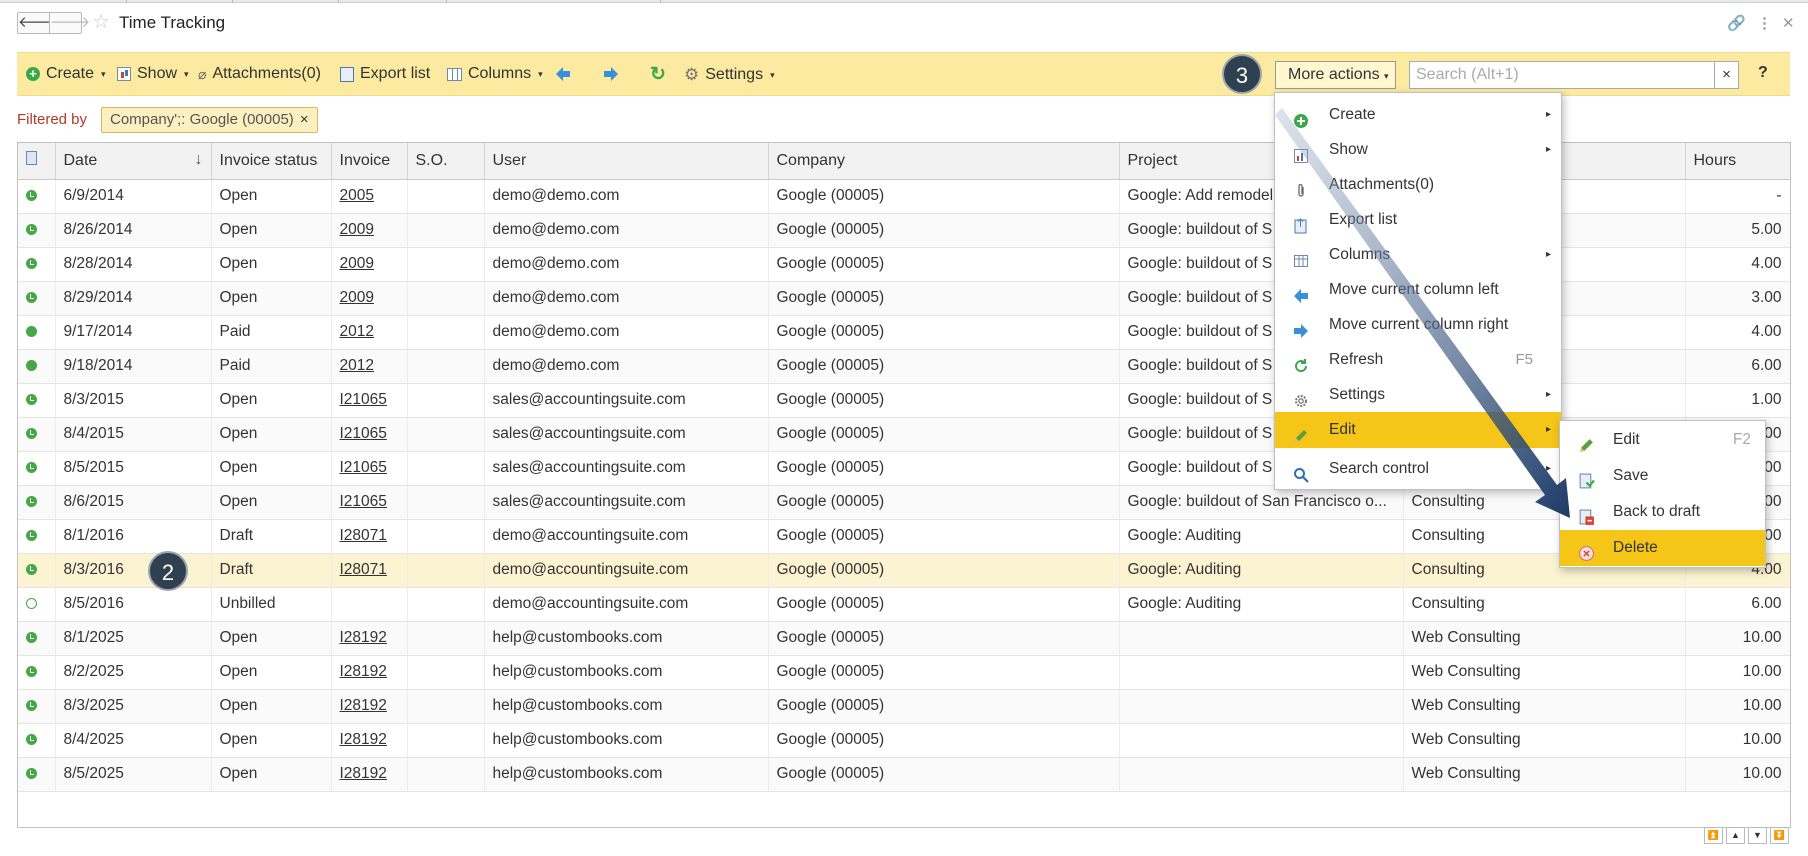 This screenshot has width=1808, height=856. I want to click on col-header-invoice-status: Invoice status, so click(271, 161).